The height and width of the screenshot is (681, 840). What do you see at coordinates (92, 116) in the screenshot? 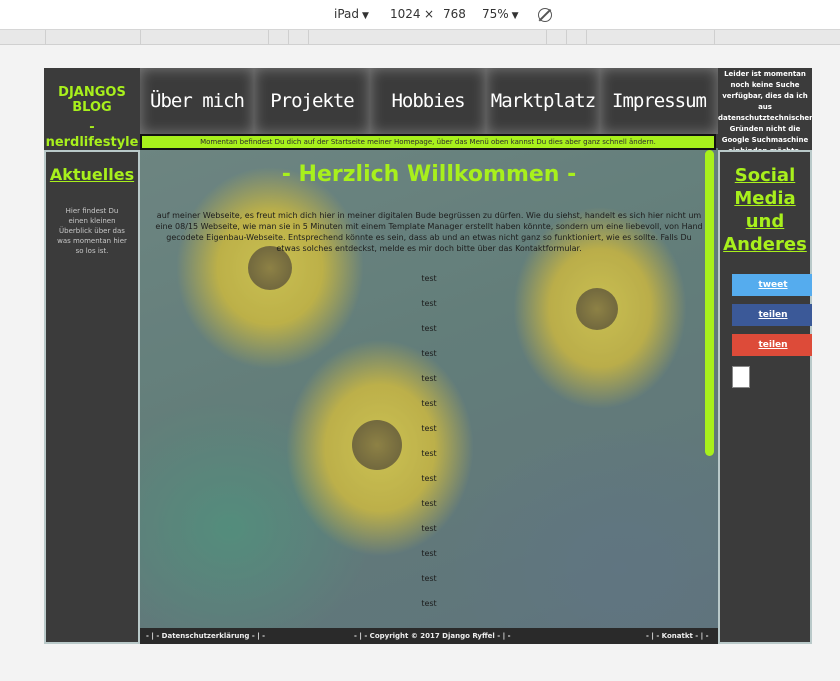
I see `logo: DJANGOS BLOG - nerdlifestyle -` at bounding box center [92, 116].